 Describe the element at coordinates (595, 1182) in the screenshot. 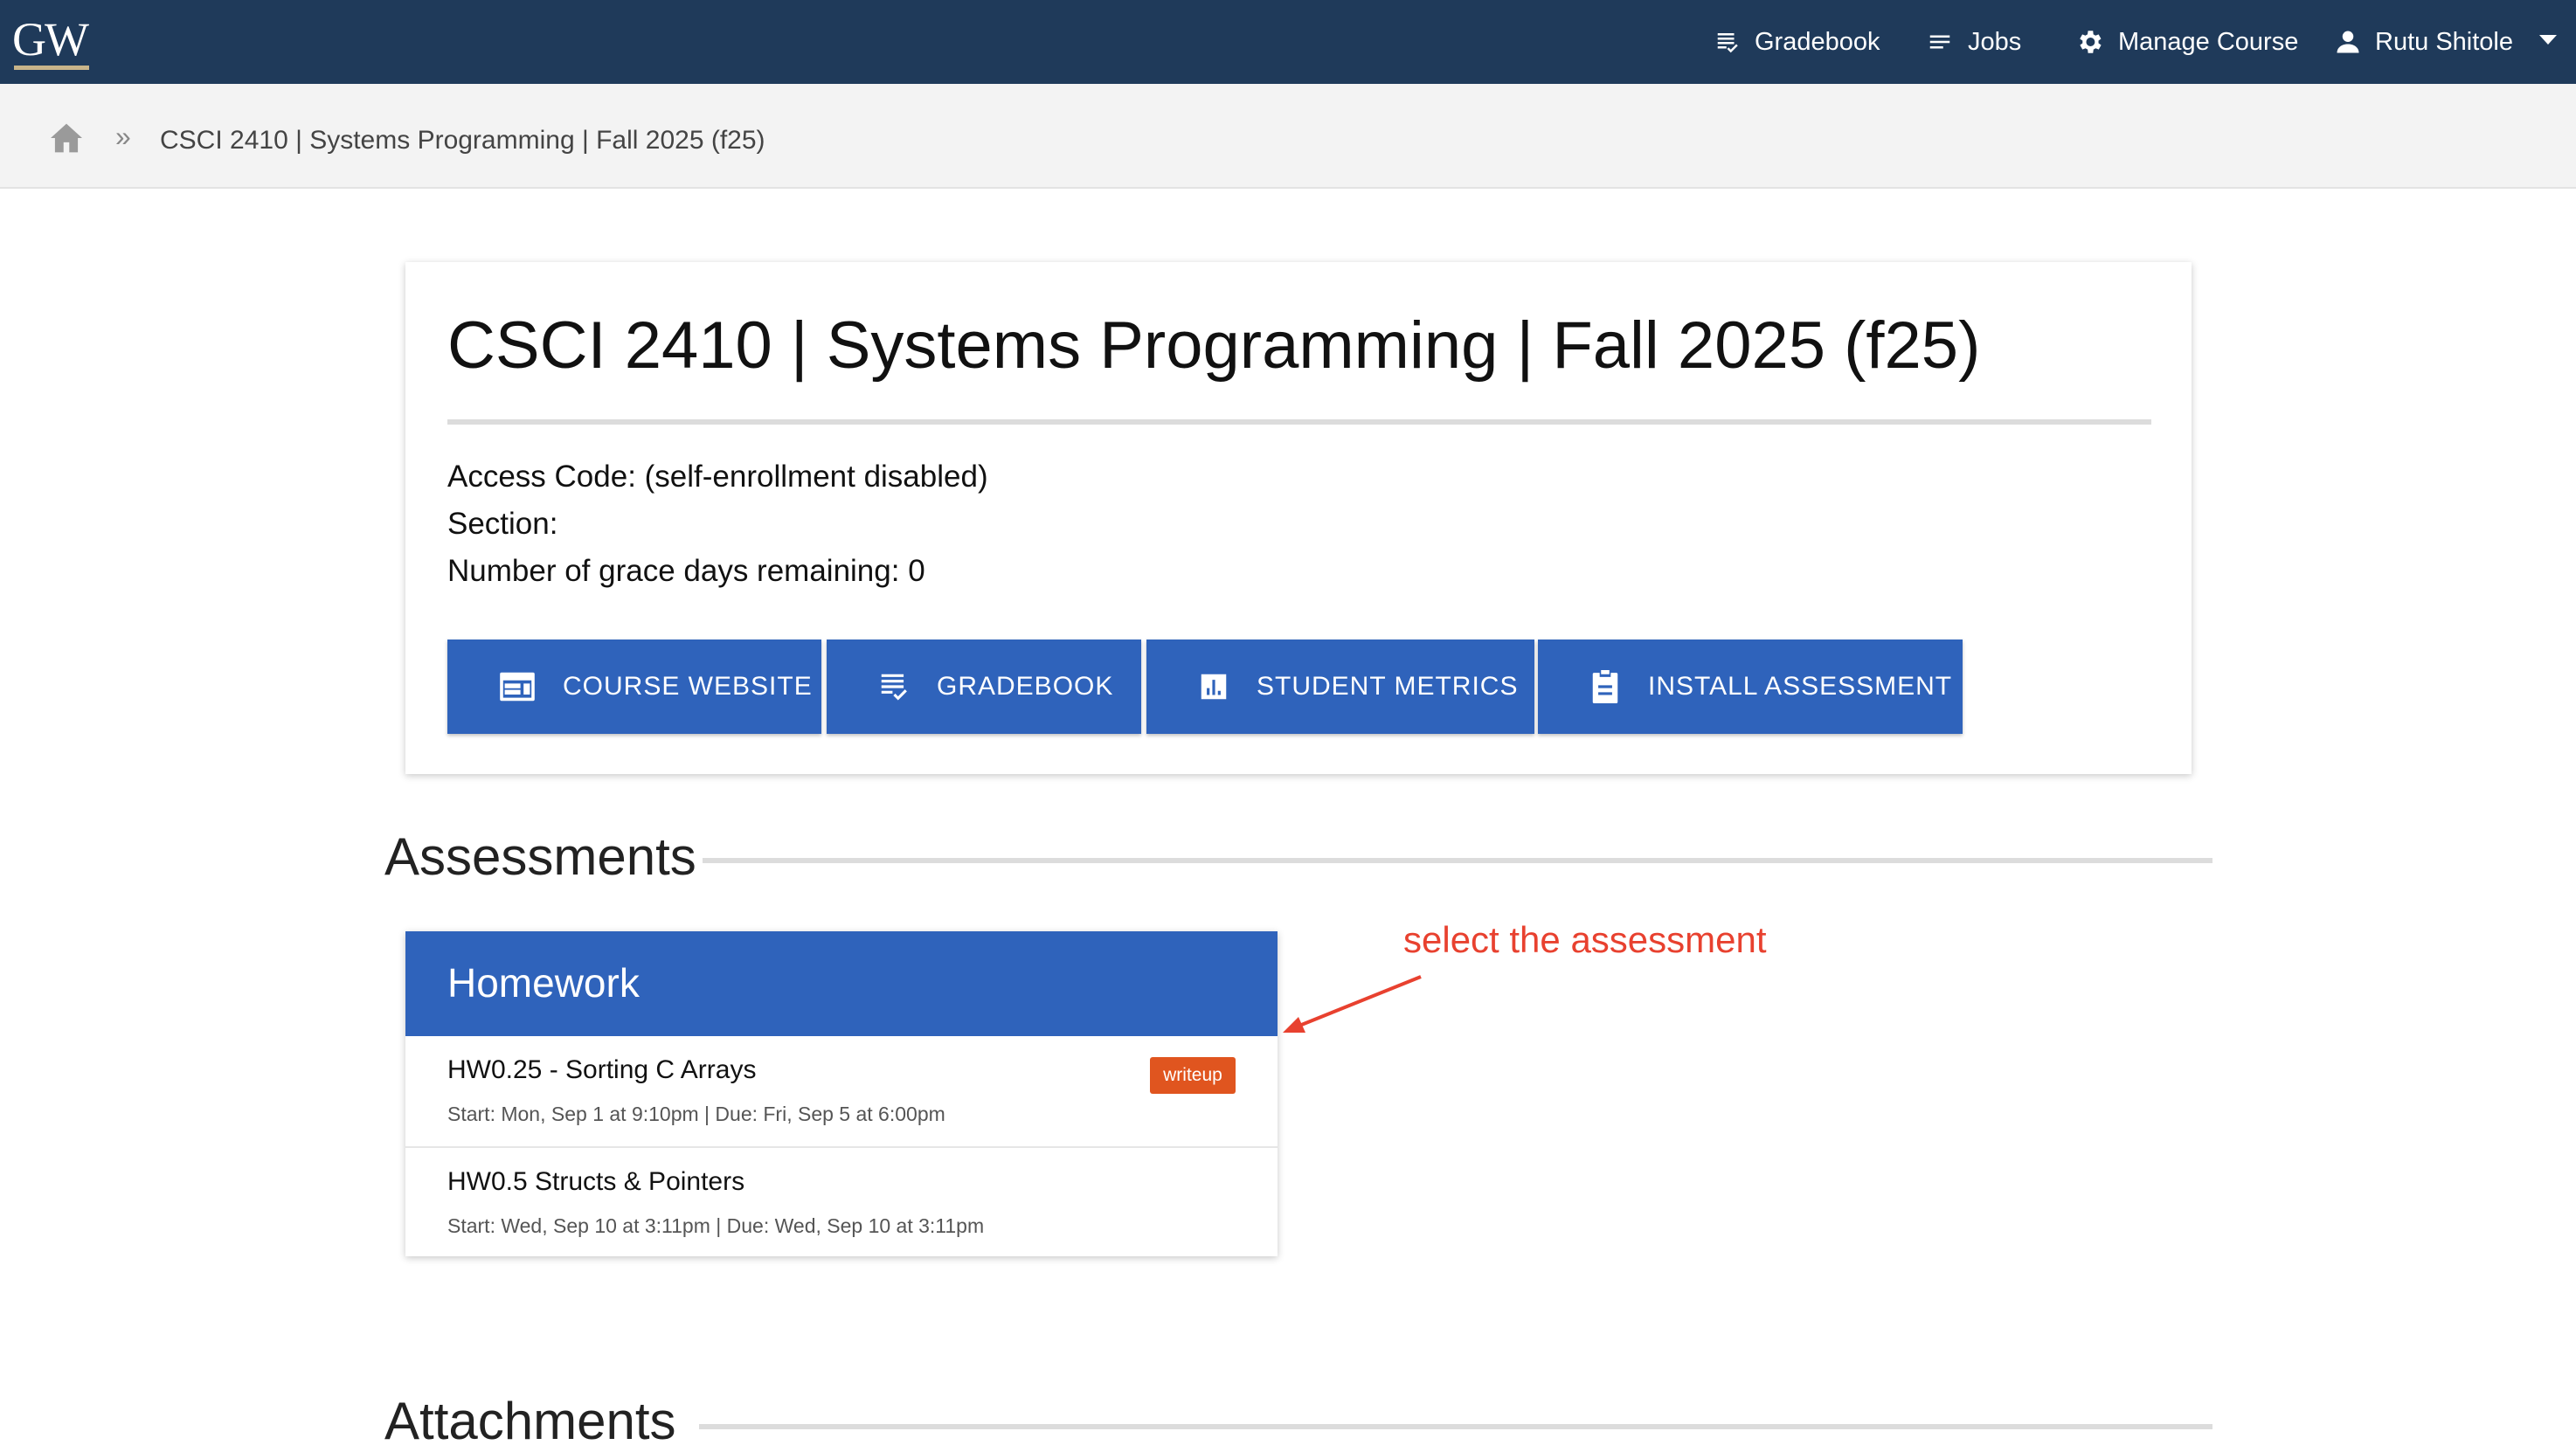

I see `assessment-name: HW0.5 Structs & Pointers` at that location.